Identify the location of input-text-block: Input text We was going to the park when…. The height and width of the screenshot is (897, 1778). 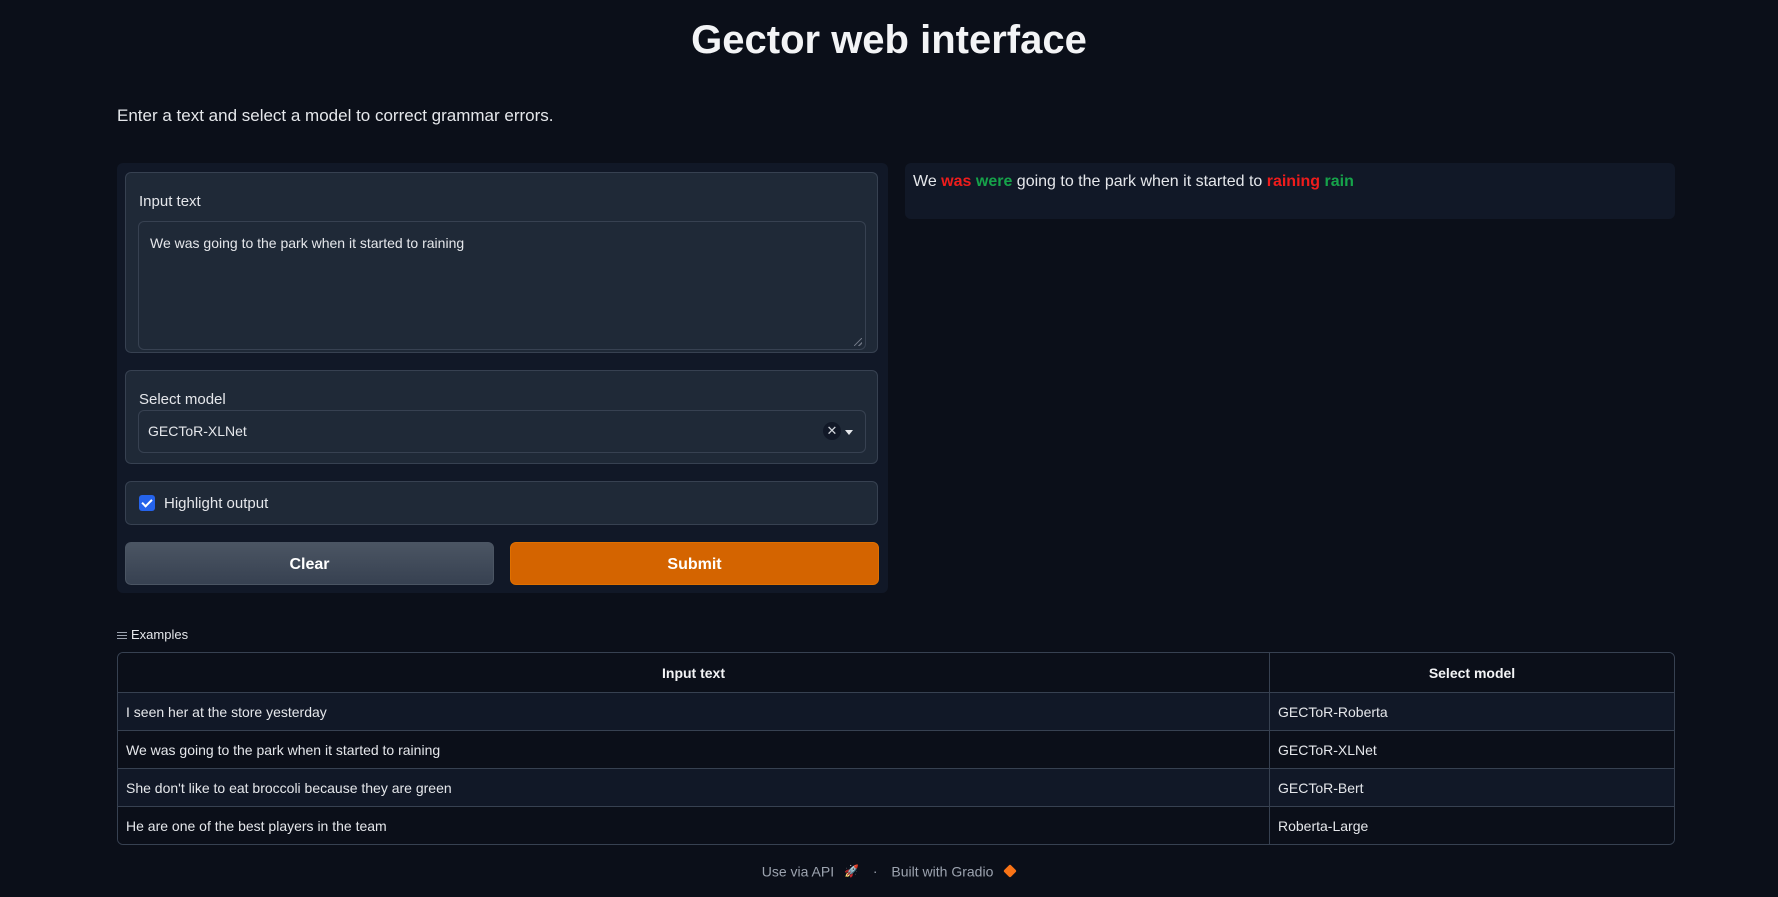
(501, 262).